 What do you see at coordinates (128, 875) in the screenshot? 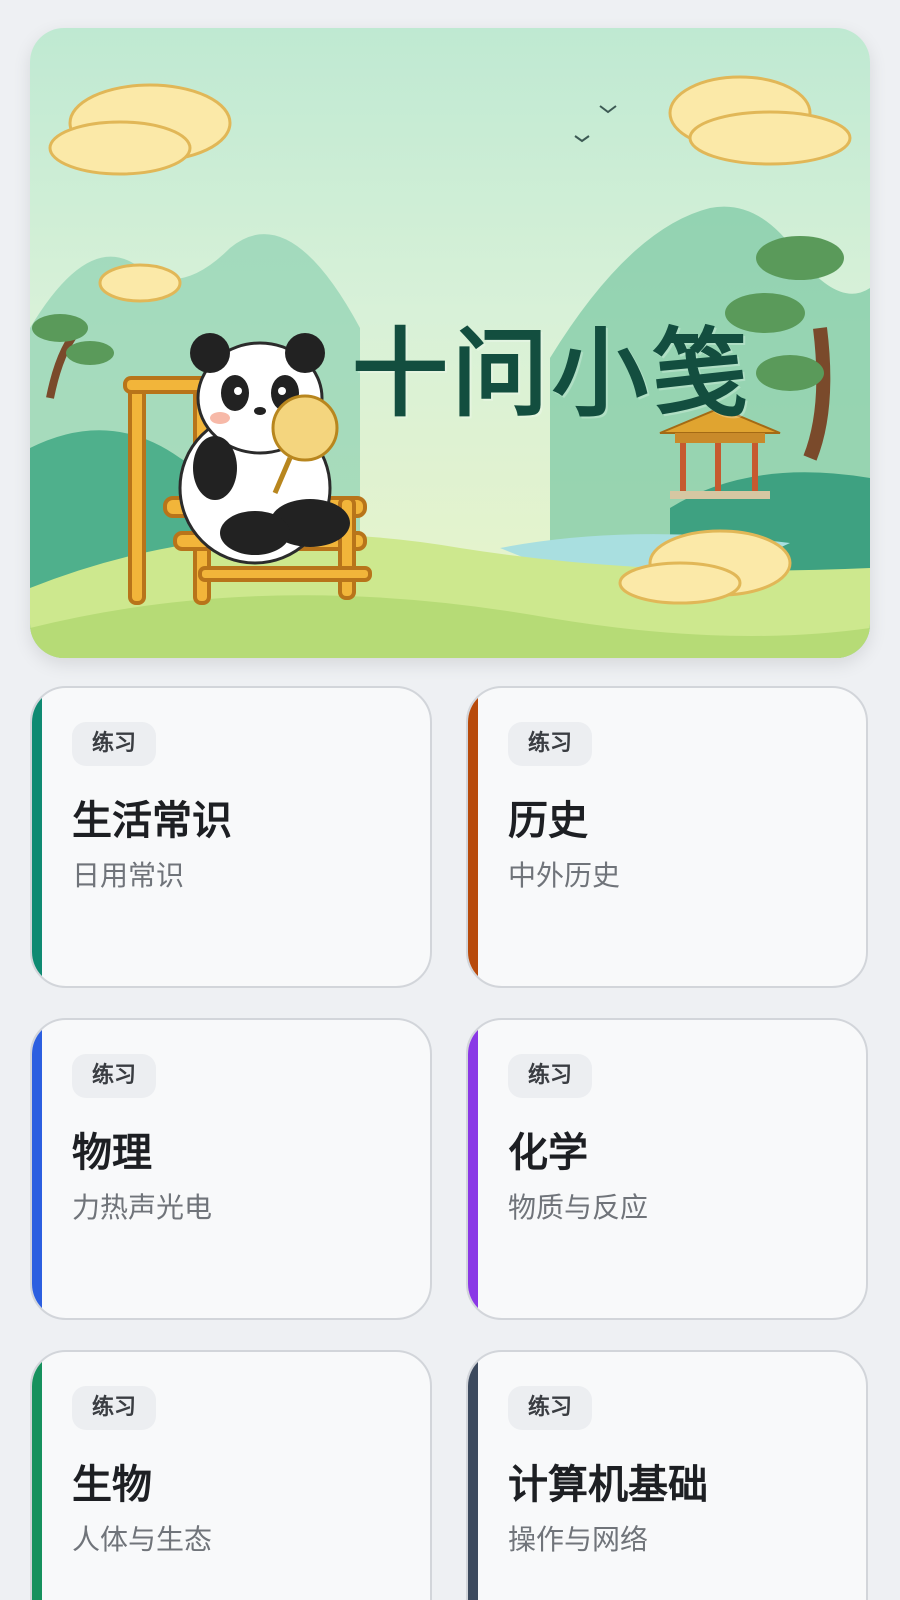
I see `card-subtitle: 日用常识` at bounding box center [128, 875].